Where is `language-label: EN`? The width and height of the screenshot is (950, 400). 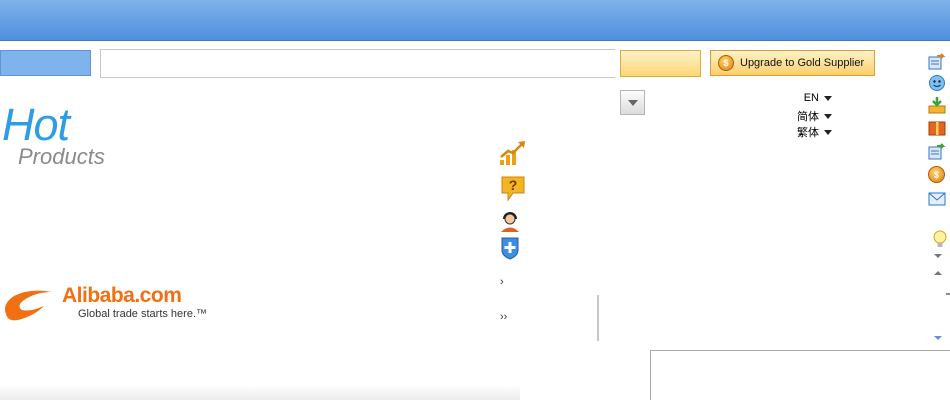 language-label: EN is located at coordinates (811, 98).